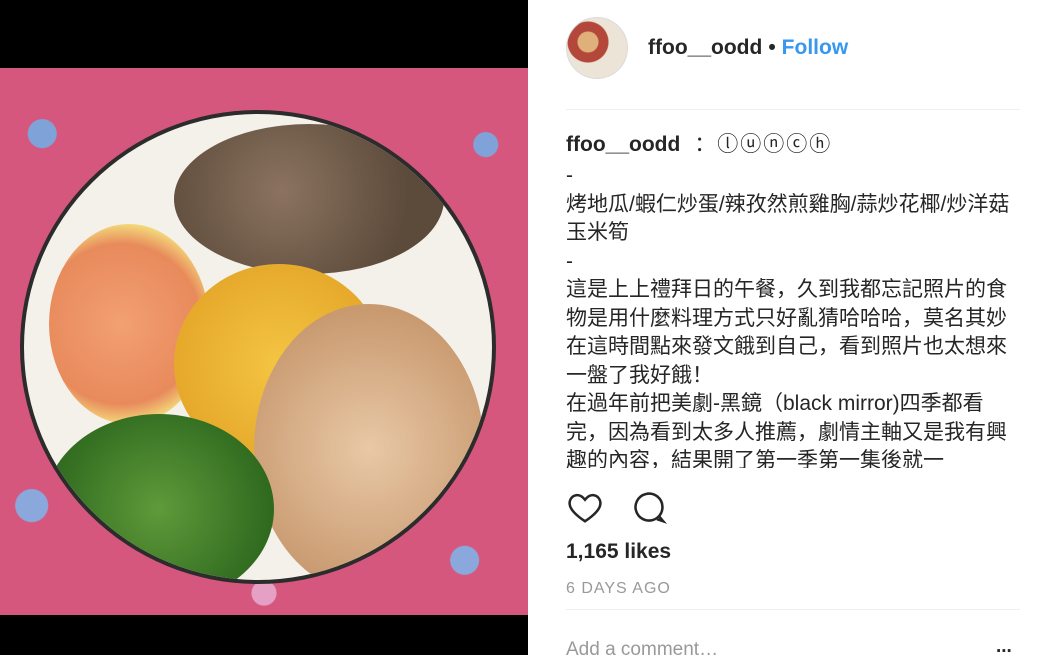 This screenshot has height=661, width=1040. What do you see at coordinates (309, 199) in the screenshot?
I see `mushroom-corn` at bounding box center [309, 199].